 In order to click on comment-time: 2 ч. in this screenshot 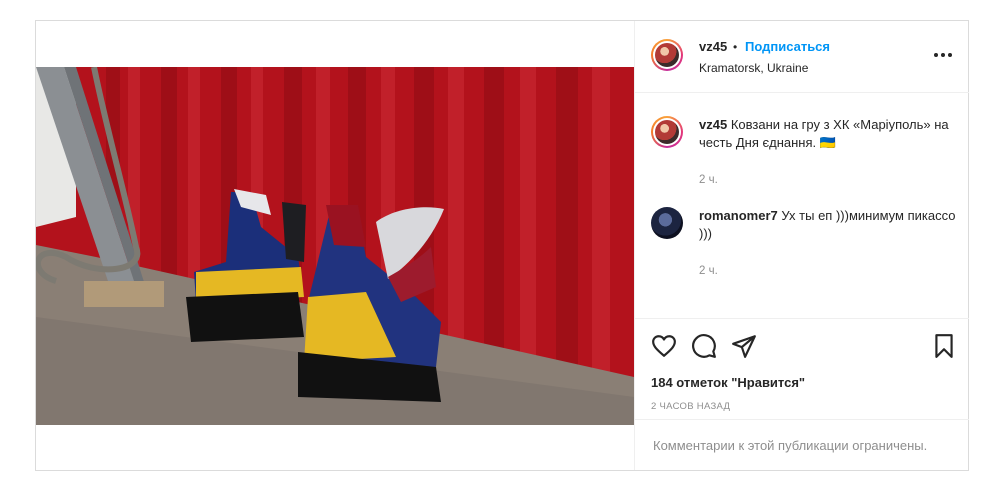, I will do `click(708, 271)`.